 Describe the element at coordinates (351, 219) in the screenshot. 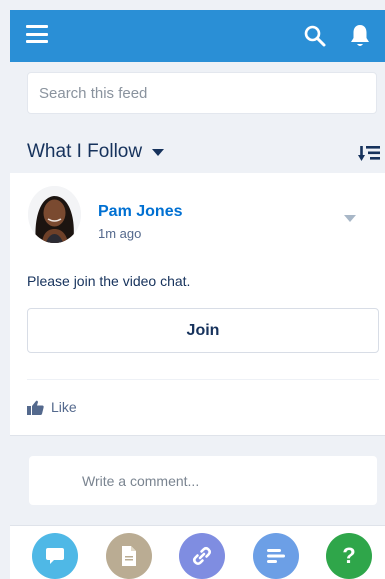

I see `post-menu-caret-icon` at that location.